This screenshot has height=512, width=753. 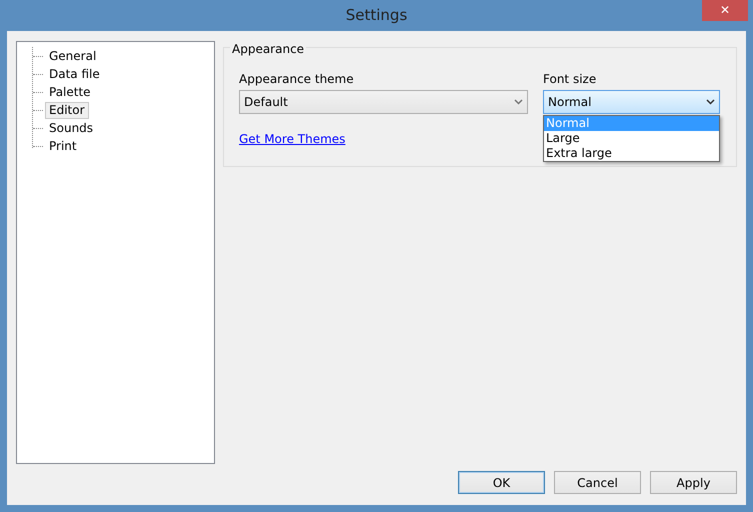 What do you see at coordinates (631, 138) in the screenshot?
I see `dropdown-option: Large` at bounding box center [631, 138].